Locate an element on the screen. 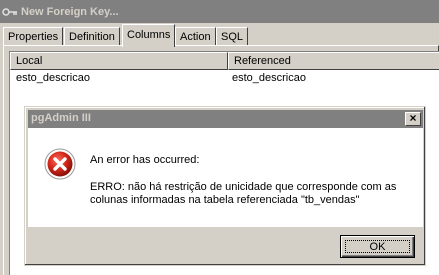 The image size is (439, 275). tab-label: Columns is located at coordinates (149, 35).